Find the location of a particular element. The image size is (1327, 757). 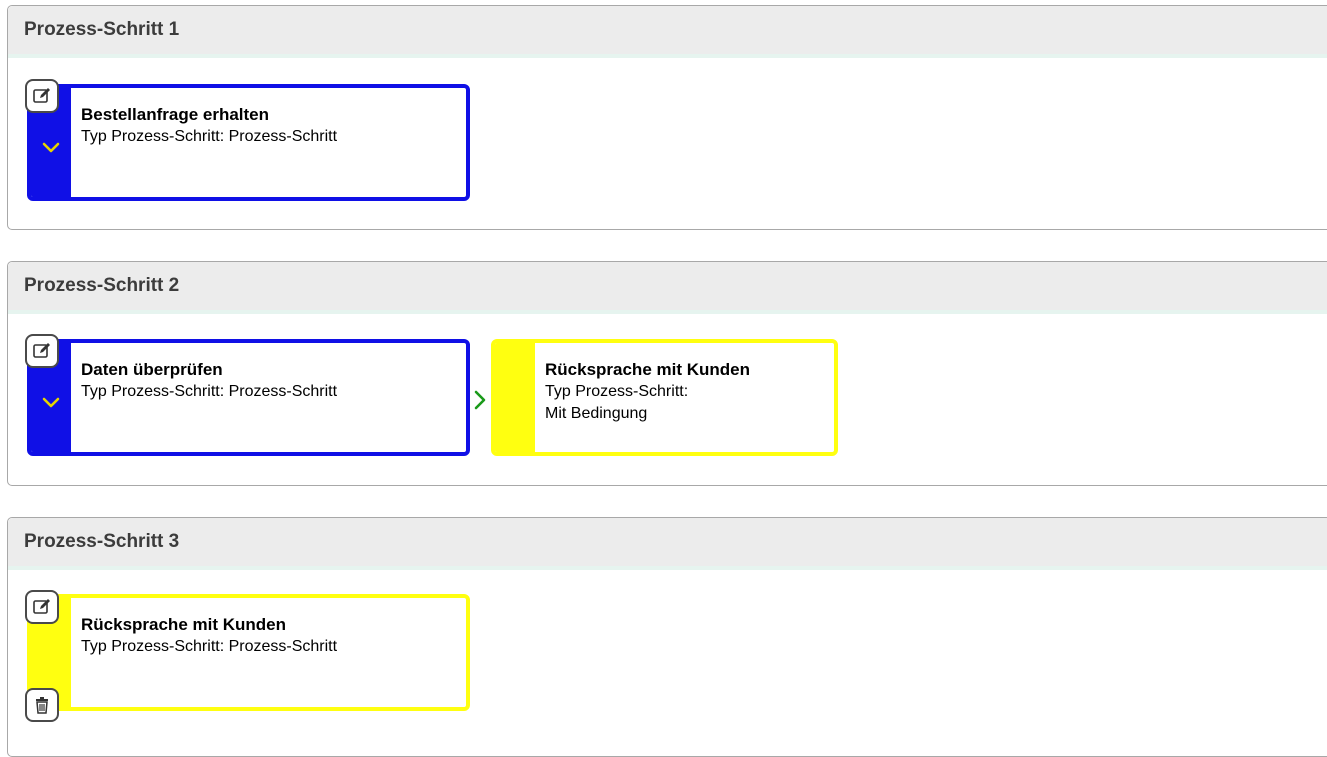

chevron-right-icon is located at coordinates (480, 400).